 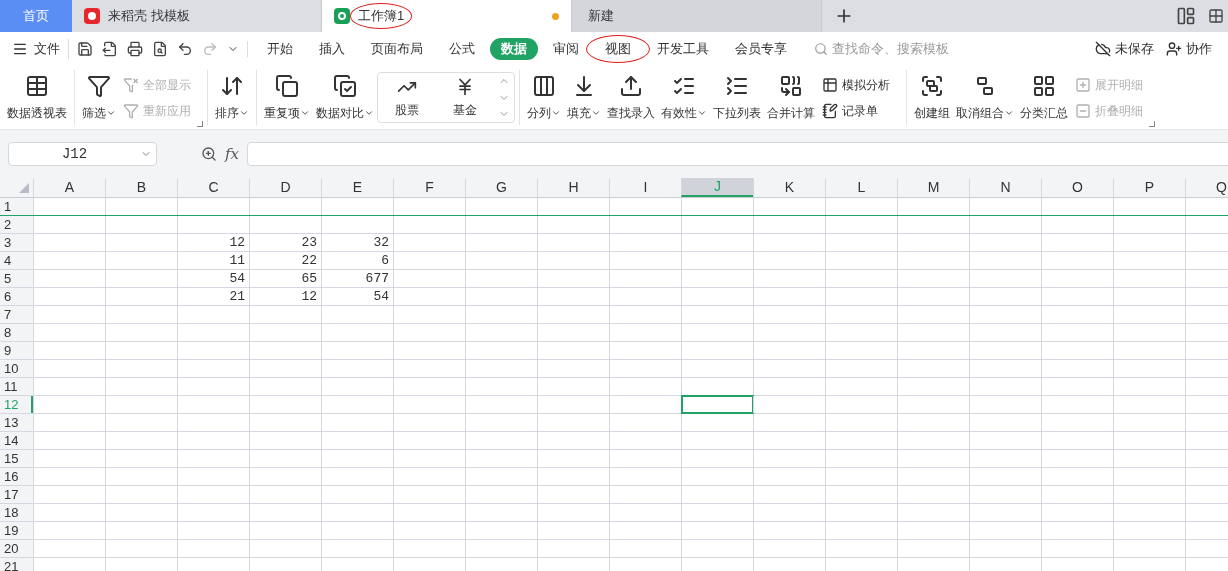 I want to click on column-header: H, so click(x=573, y=187).